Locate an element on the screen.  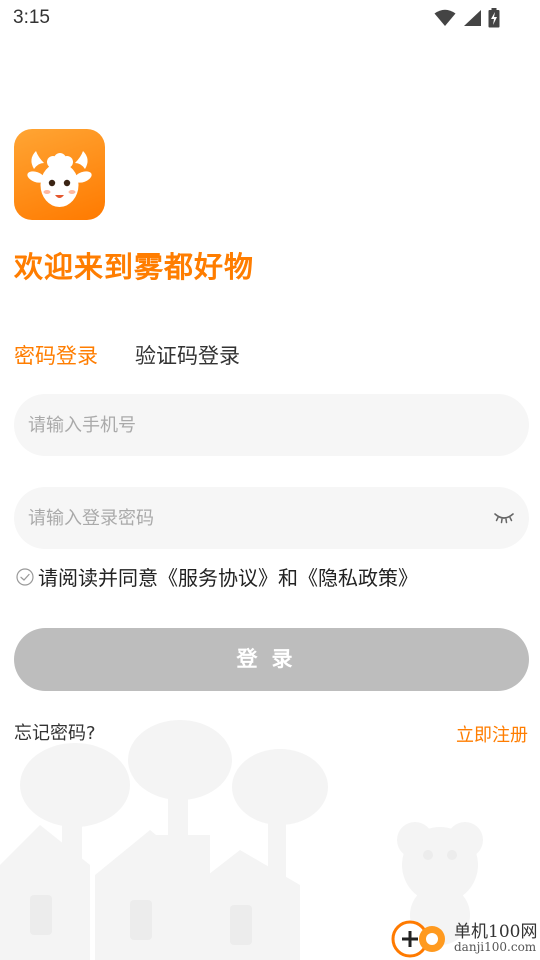
phone-input is located at coordinates (258, 425).